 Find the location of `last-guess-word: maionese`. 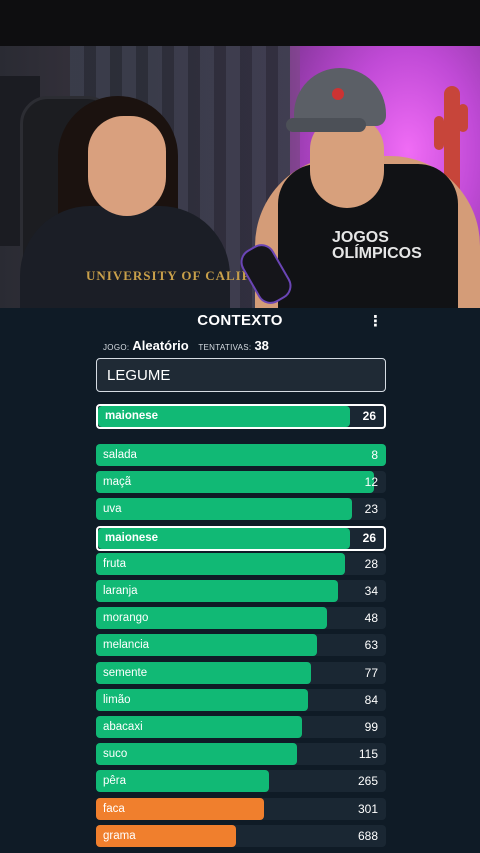

last-guess-word: maionese is located at coordinates (132, 416).